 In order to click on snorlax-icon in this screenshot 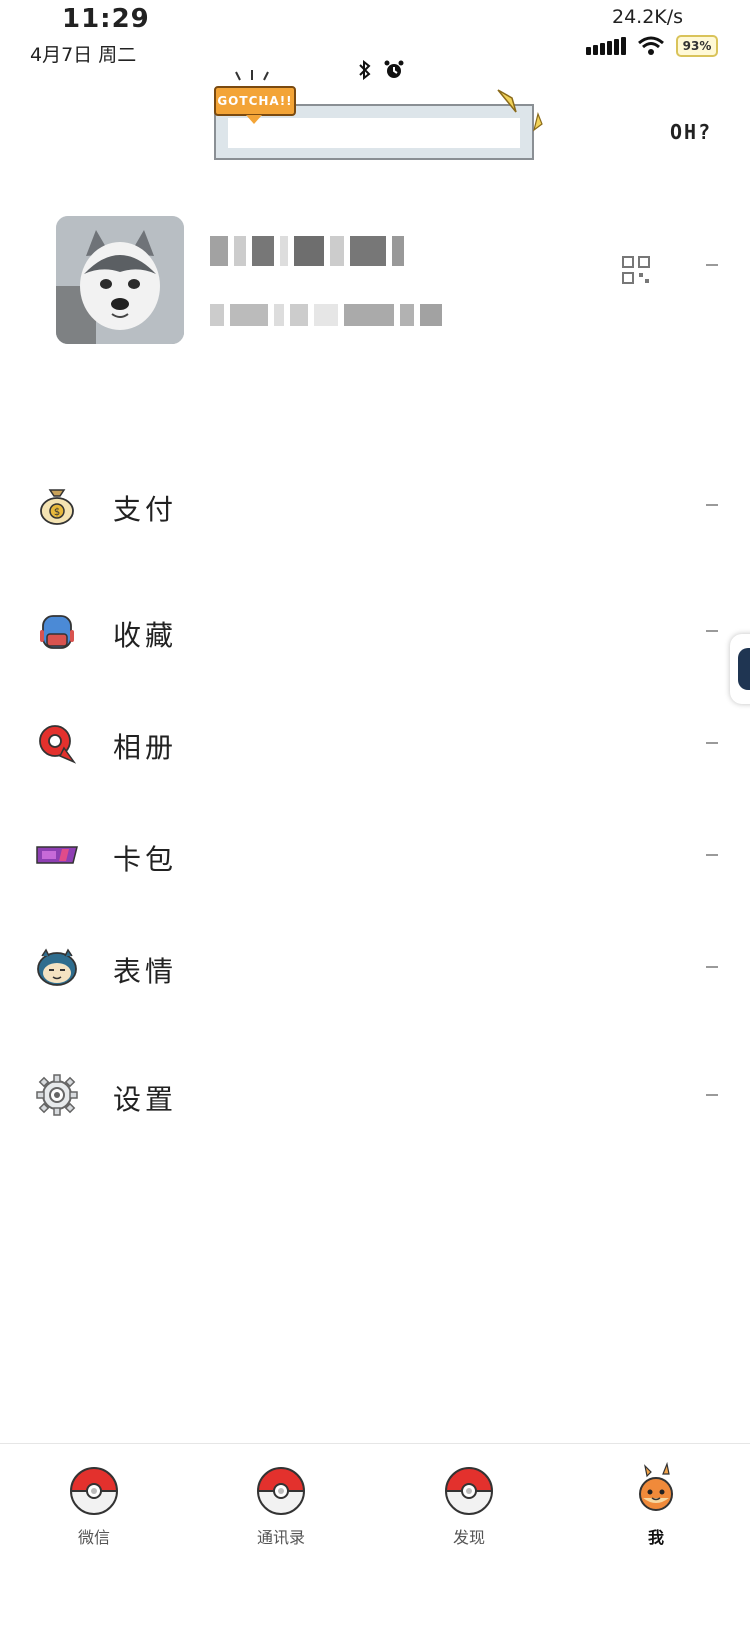, I will do `click(57, 967)`.